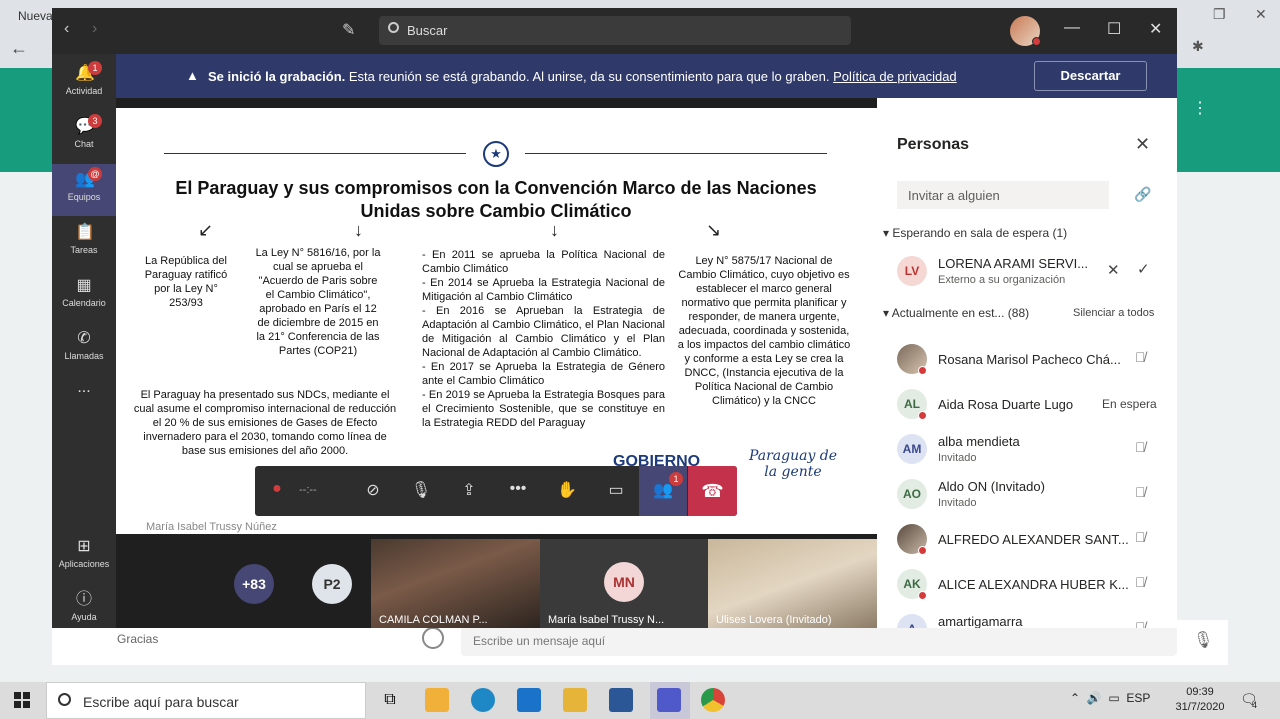  I want to click on link-icon: 🔗, so click(1142, 194).